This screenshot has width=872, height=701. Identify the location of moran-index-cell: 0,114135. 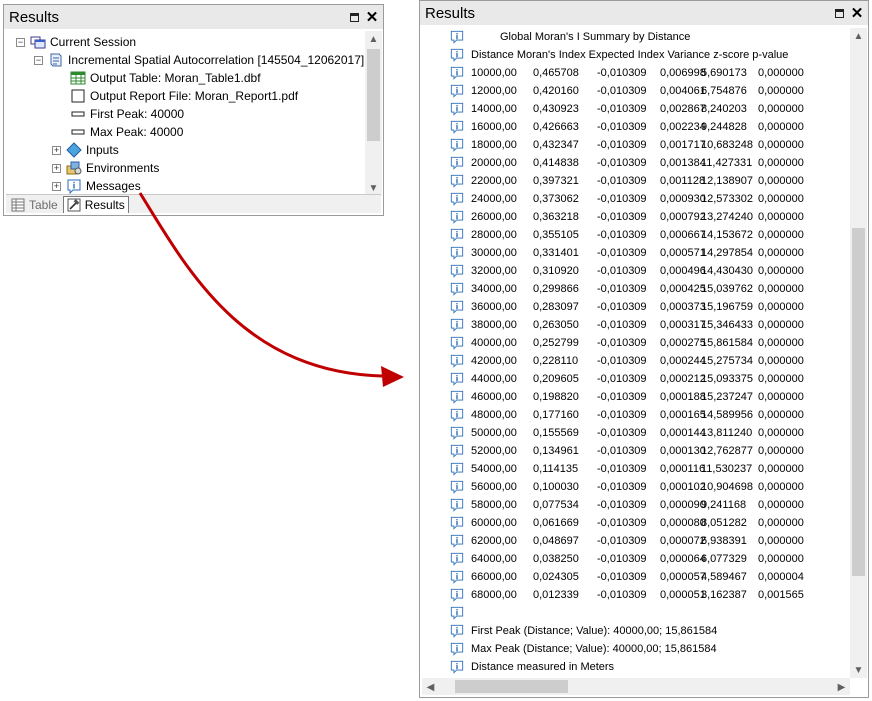
(556, 469).